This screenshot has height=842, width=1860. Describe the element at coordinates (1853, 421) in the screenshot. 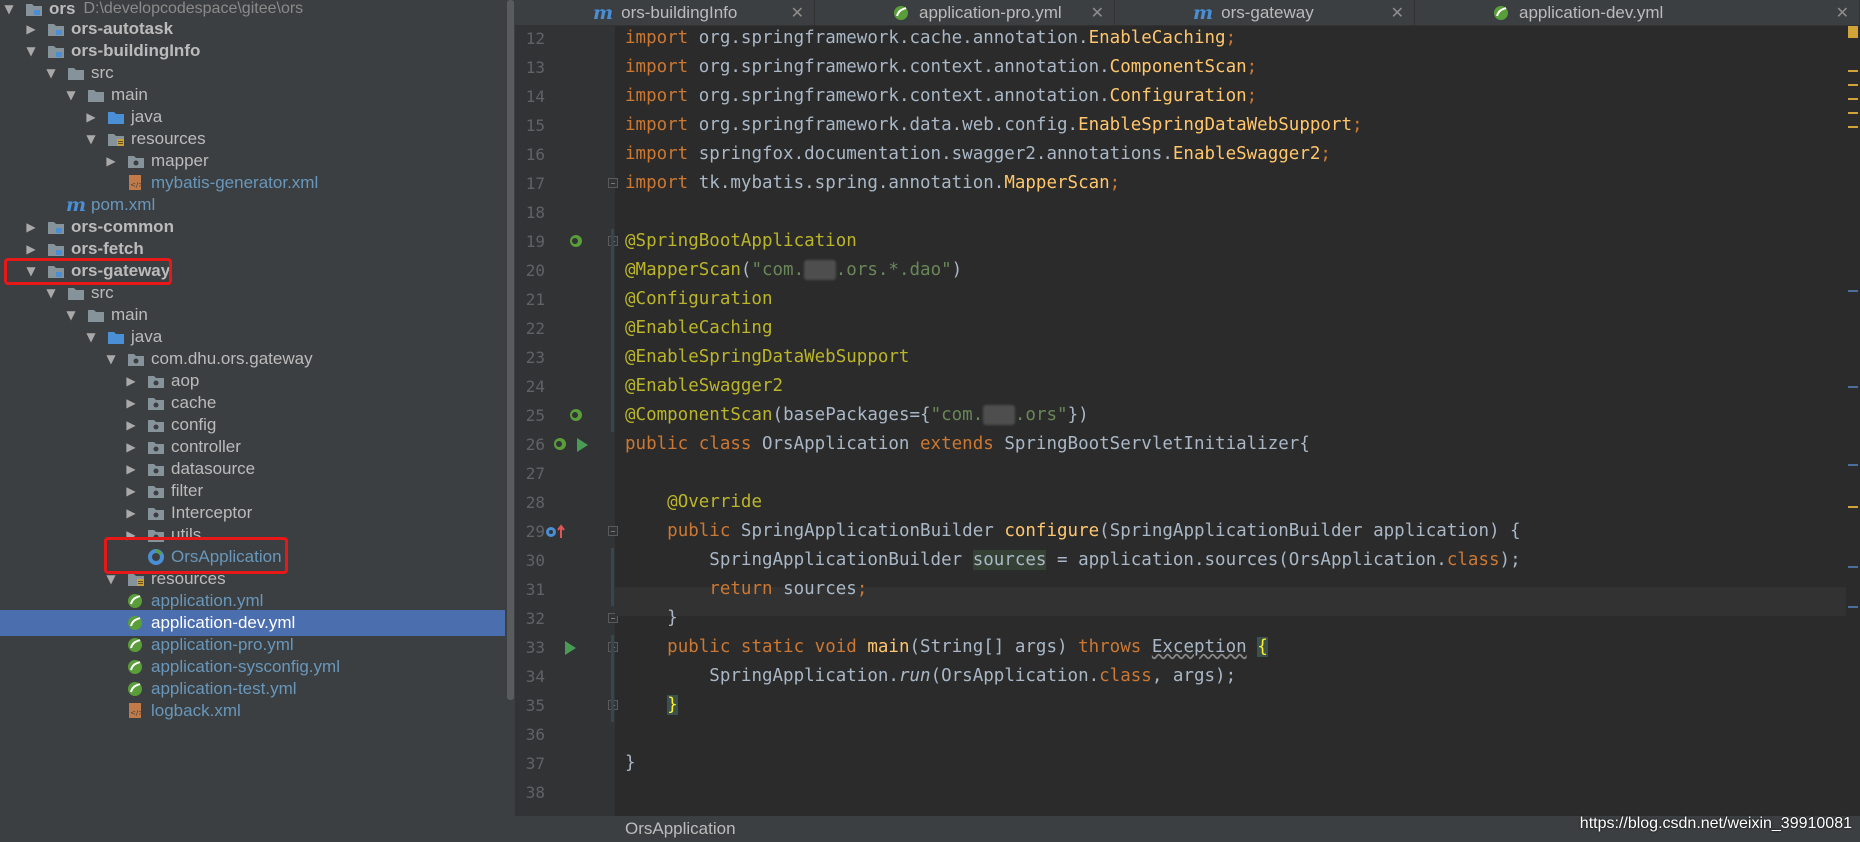

I see `error-stripe` at that location.